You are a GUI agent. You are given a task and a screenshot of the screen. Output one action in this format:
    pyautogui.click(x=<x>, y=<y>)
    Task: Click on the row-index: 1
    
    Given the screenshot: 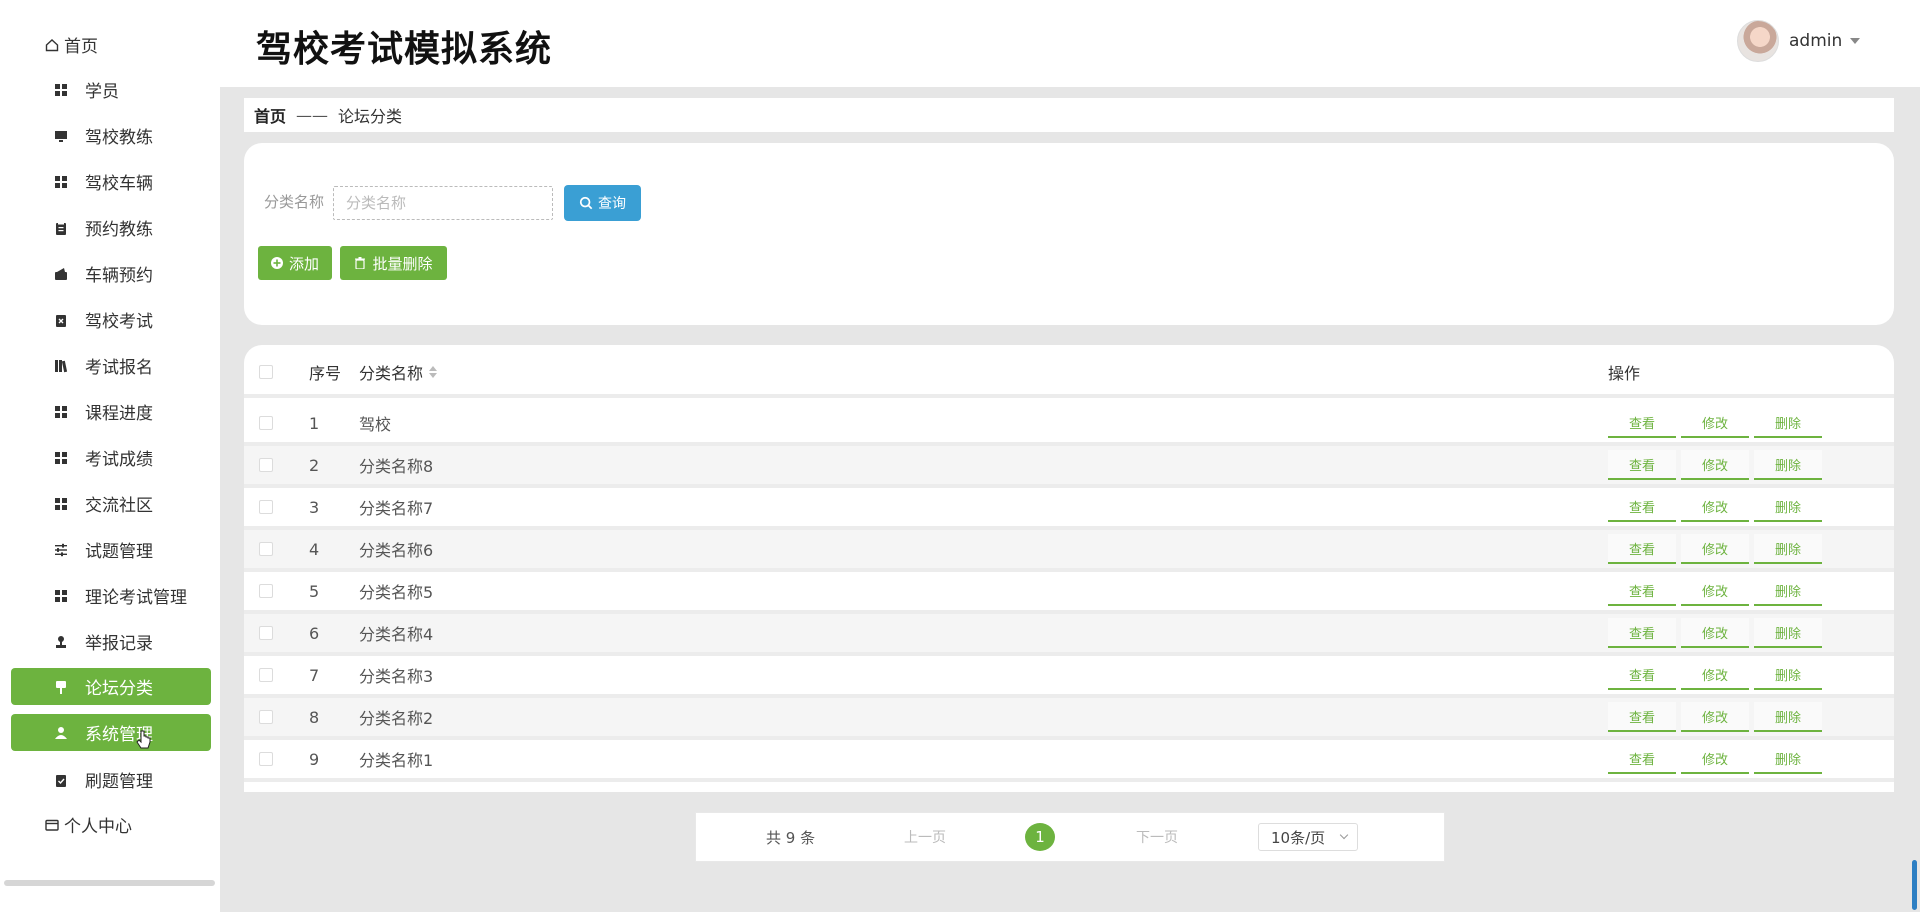 What is the action you would take?
    pyautogui.click(x=314, y=423)
    